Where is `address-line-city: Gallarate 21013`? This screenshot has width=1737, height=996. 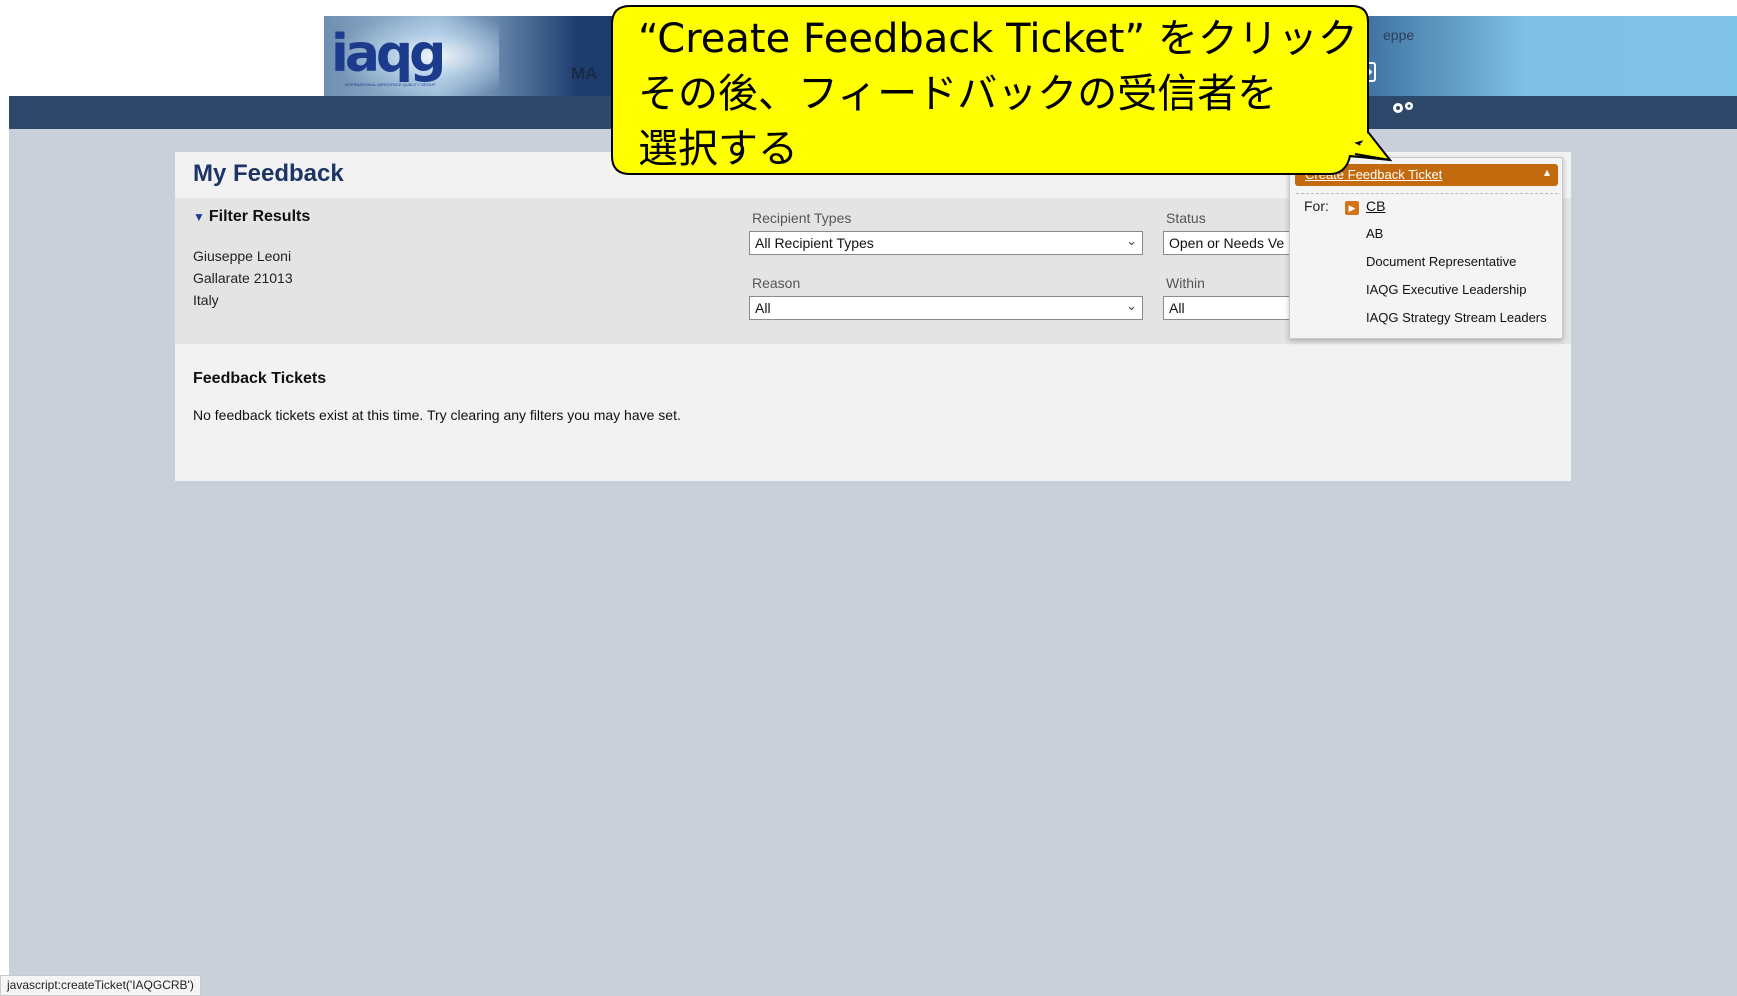 address-line-city: Gallarate 21013 is located at coordinates (243, 278).